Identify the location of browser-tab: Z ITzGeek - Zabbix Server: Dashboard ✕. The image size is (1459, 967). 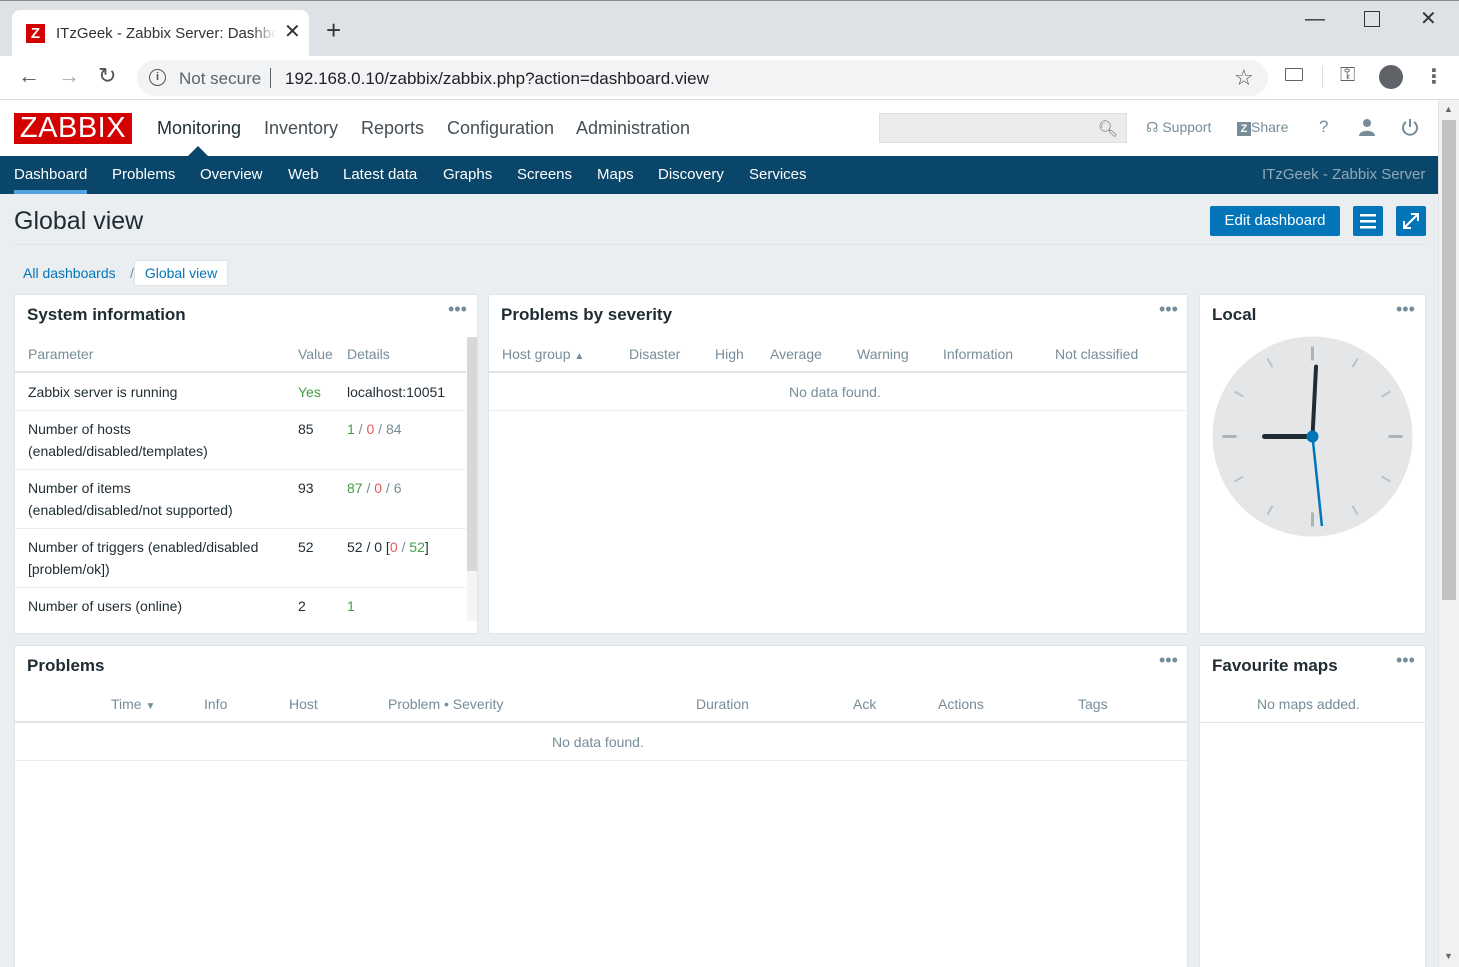
(160, 34).